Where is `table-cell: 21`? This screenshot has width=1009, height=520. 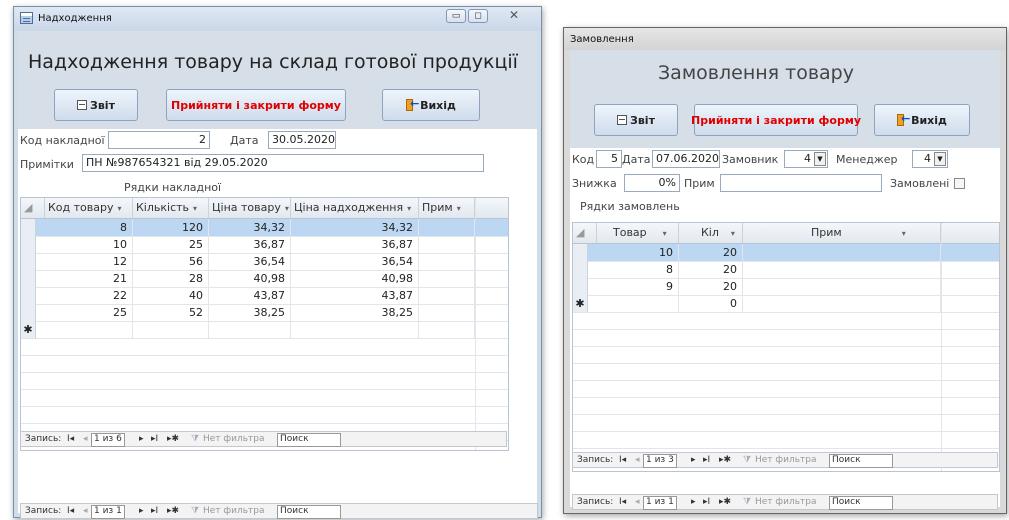 table-cell: 21 is located at coordinates (89, 278).